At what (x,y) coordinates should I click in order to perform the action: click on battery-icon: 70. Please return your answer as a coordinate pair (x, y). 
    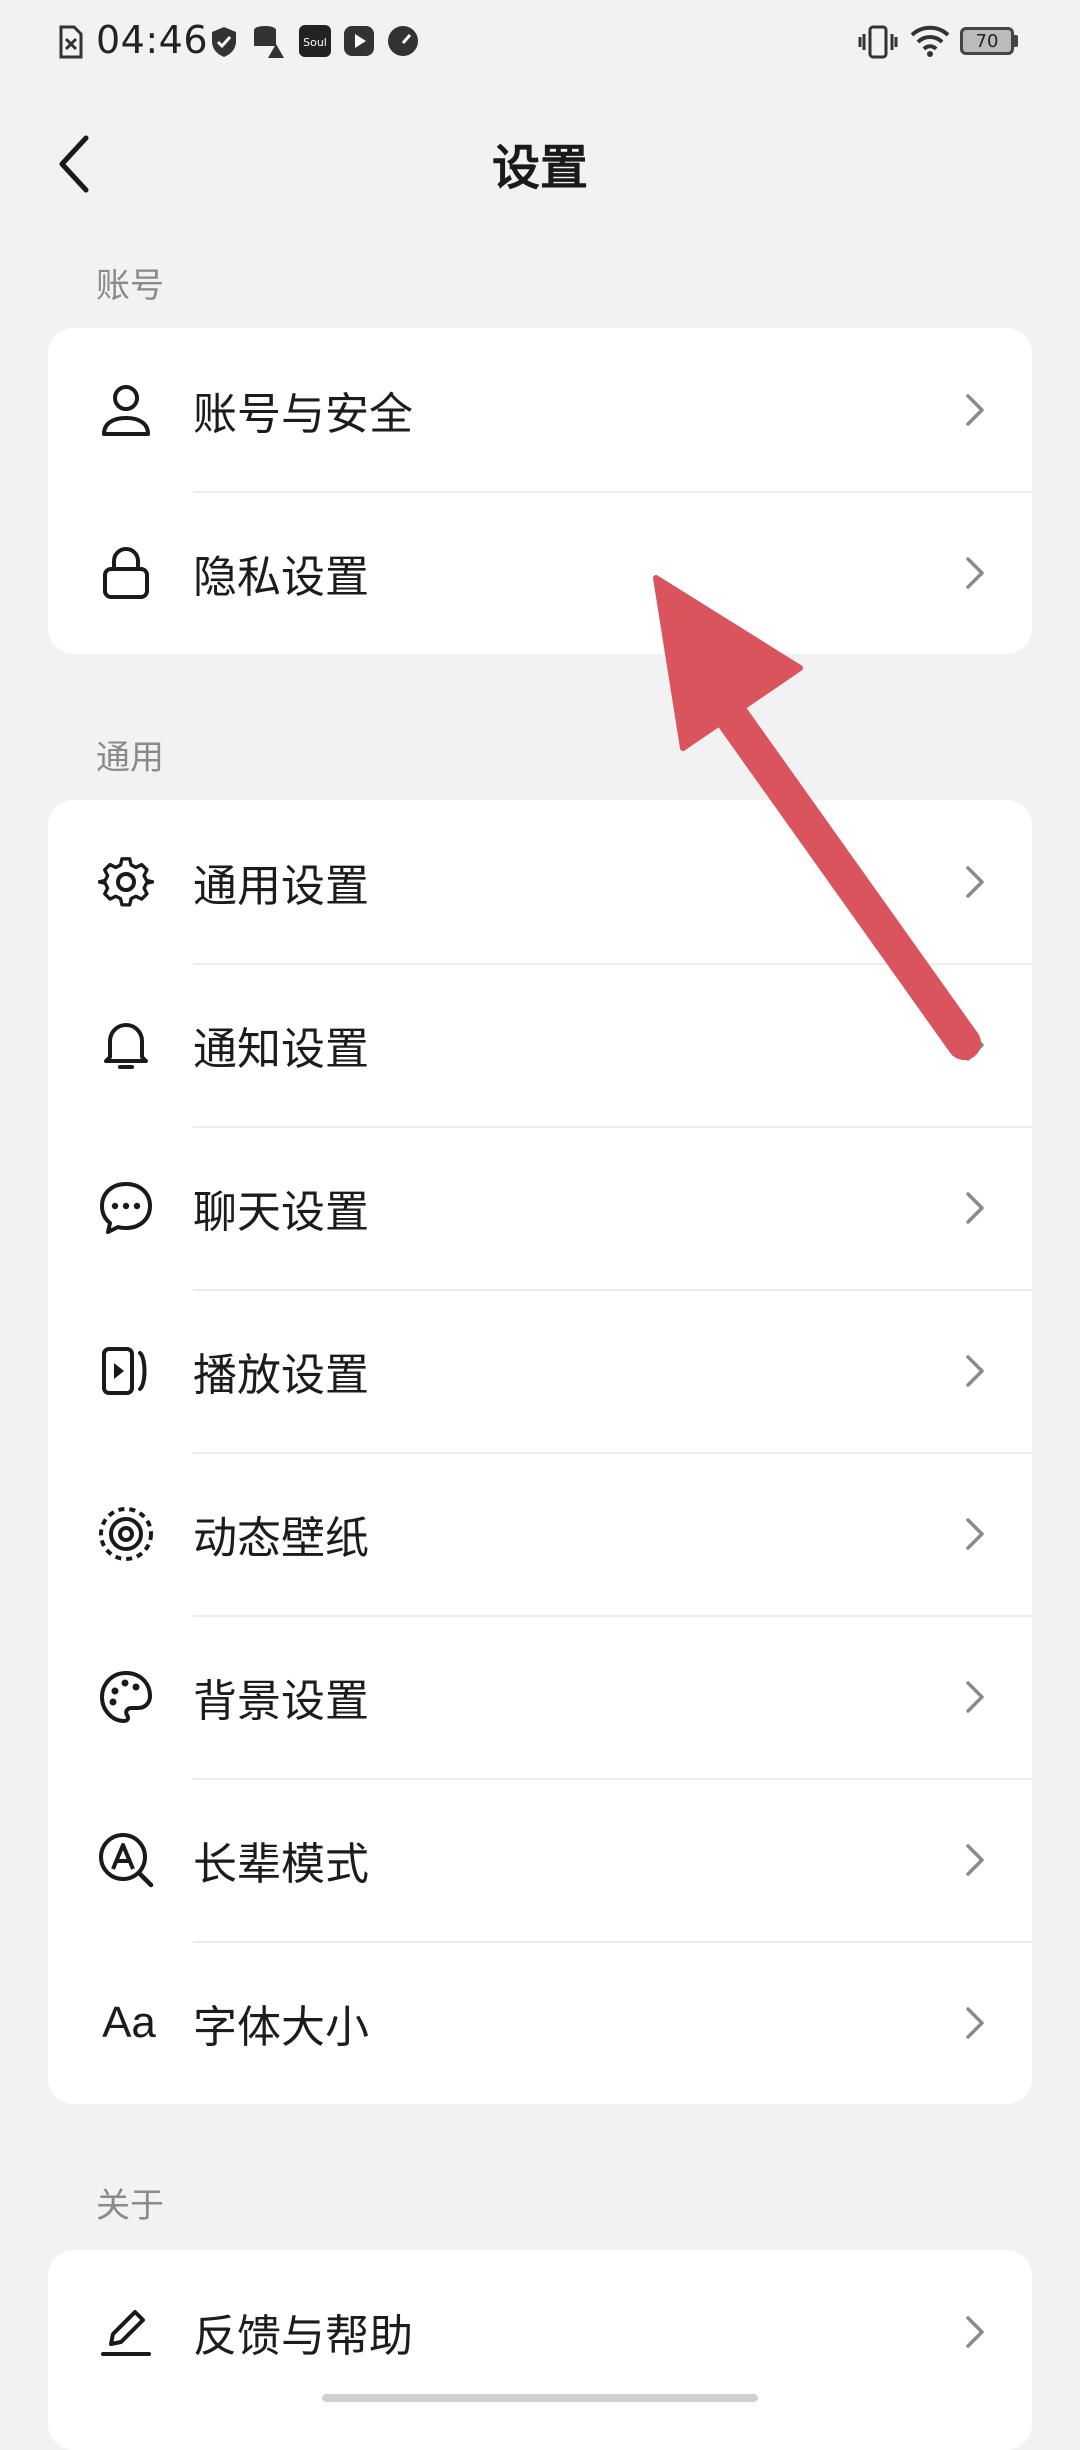
    Looking at the image, I should click on (991, 41).